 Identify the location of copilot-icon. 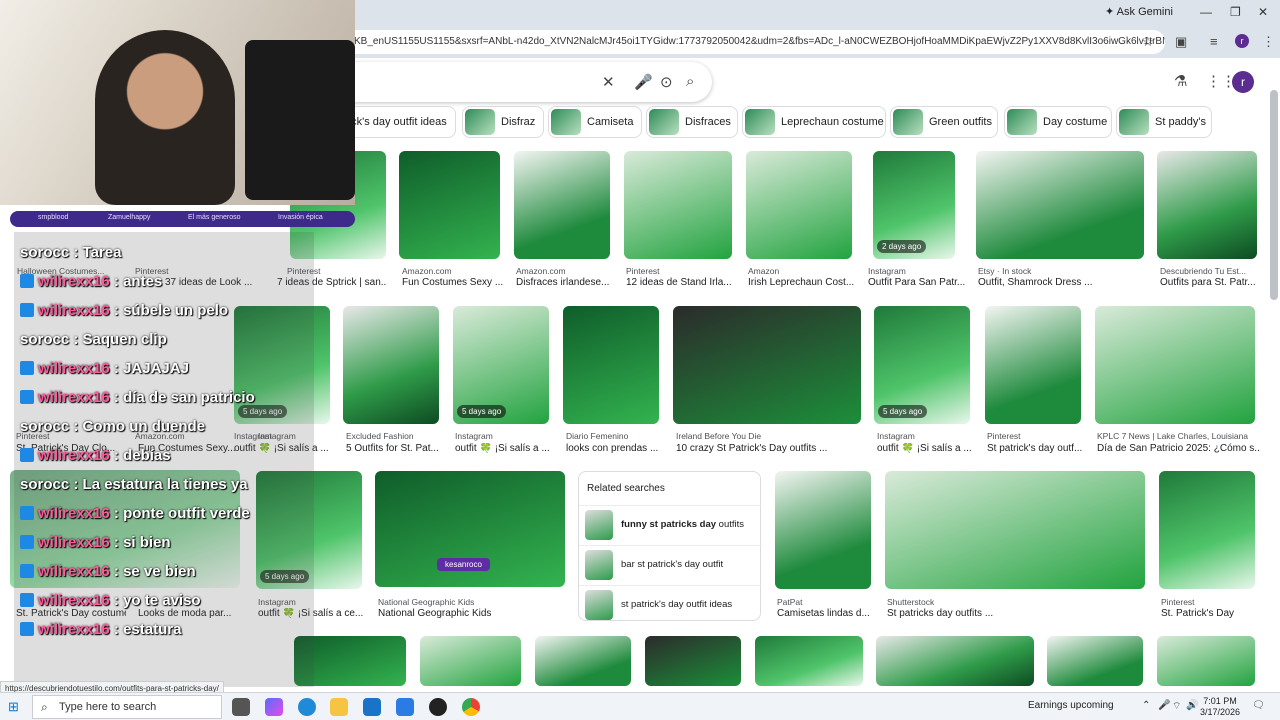
(274, 707).